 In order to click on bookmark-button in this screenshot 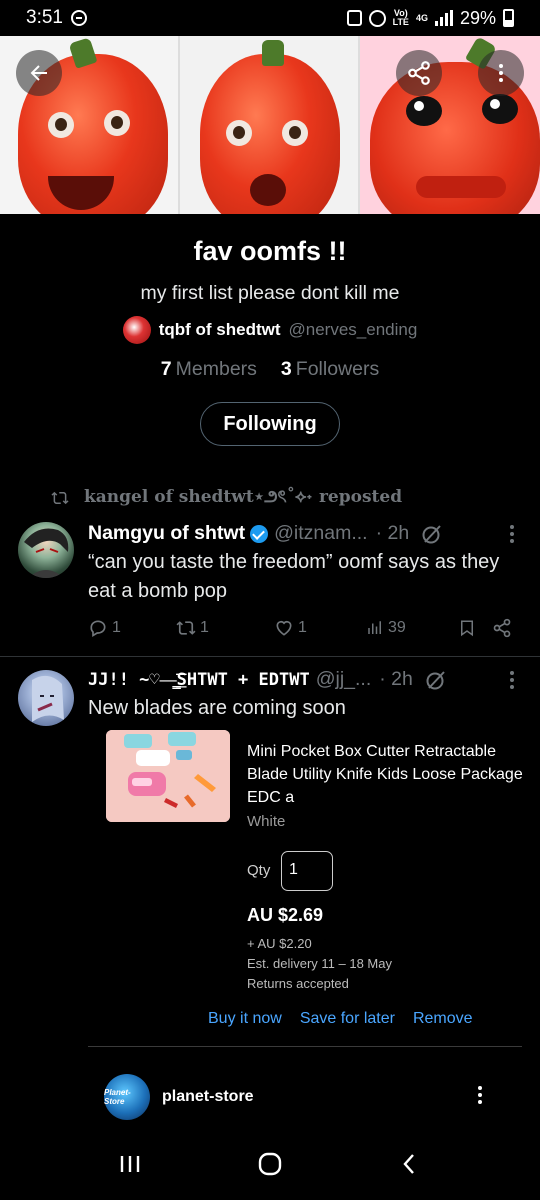, I will do `click(475, 628)`.